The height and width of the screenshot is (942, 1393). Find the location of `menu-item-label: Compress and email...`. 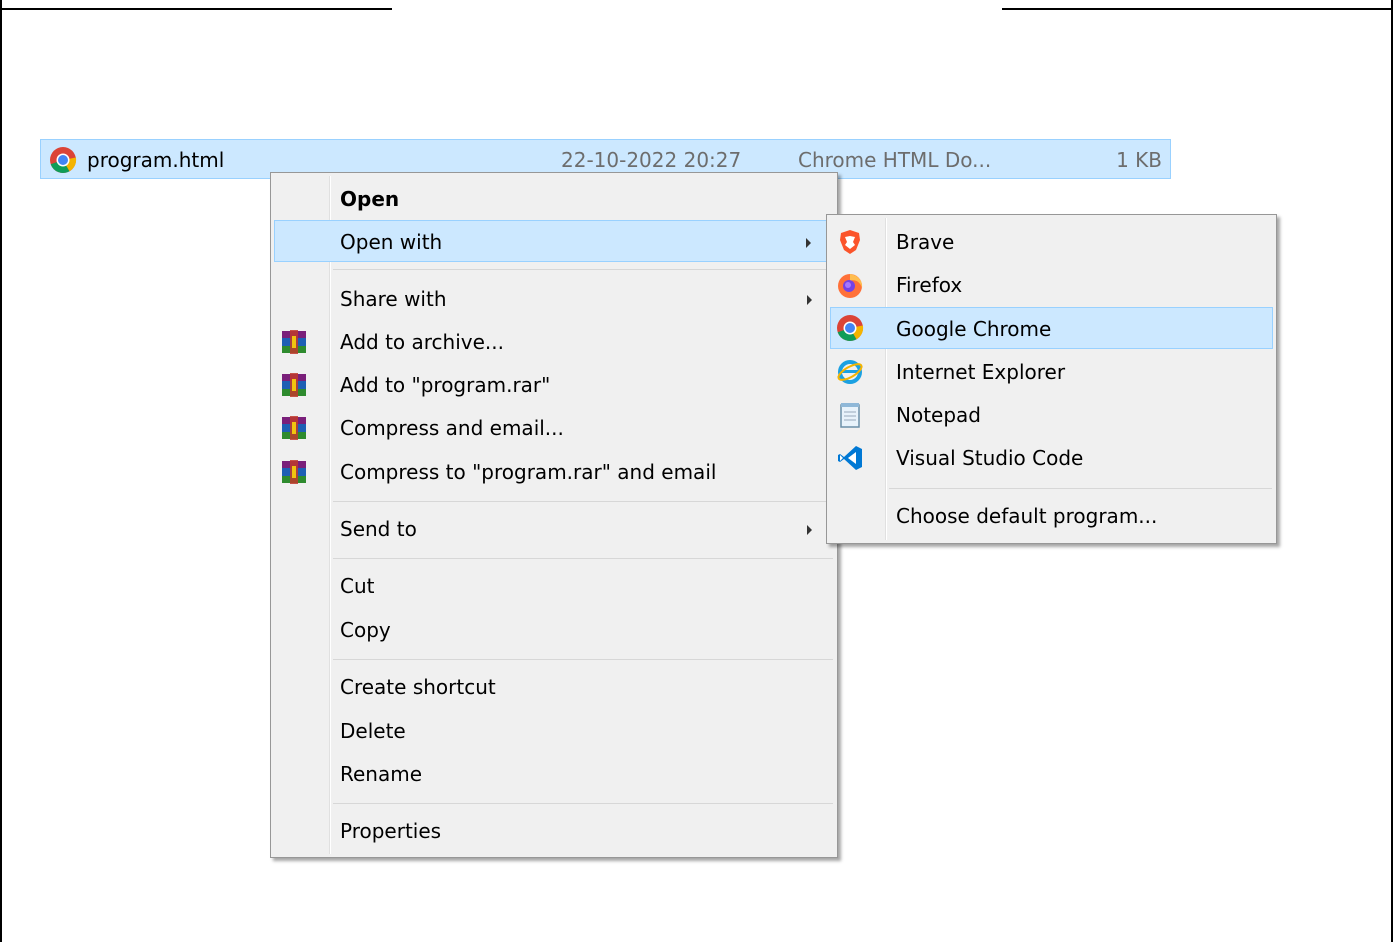

menu-item-label: Compress and email... is located at coordinates (452, 428).